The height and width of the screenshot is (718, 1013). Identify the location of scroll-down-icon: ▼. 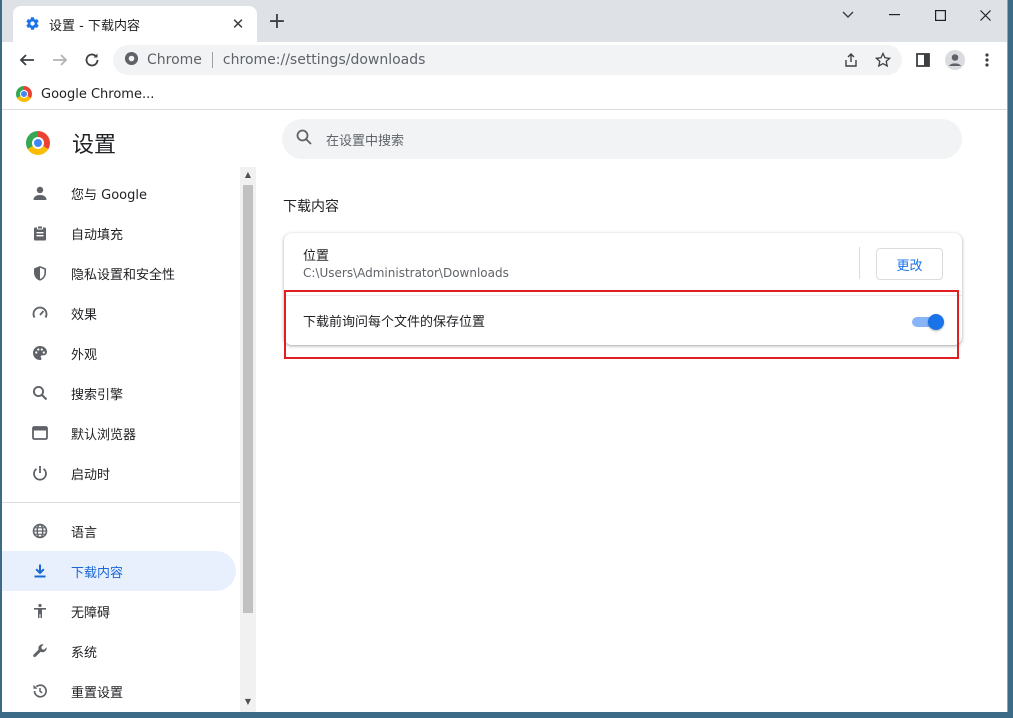
(248, 702).